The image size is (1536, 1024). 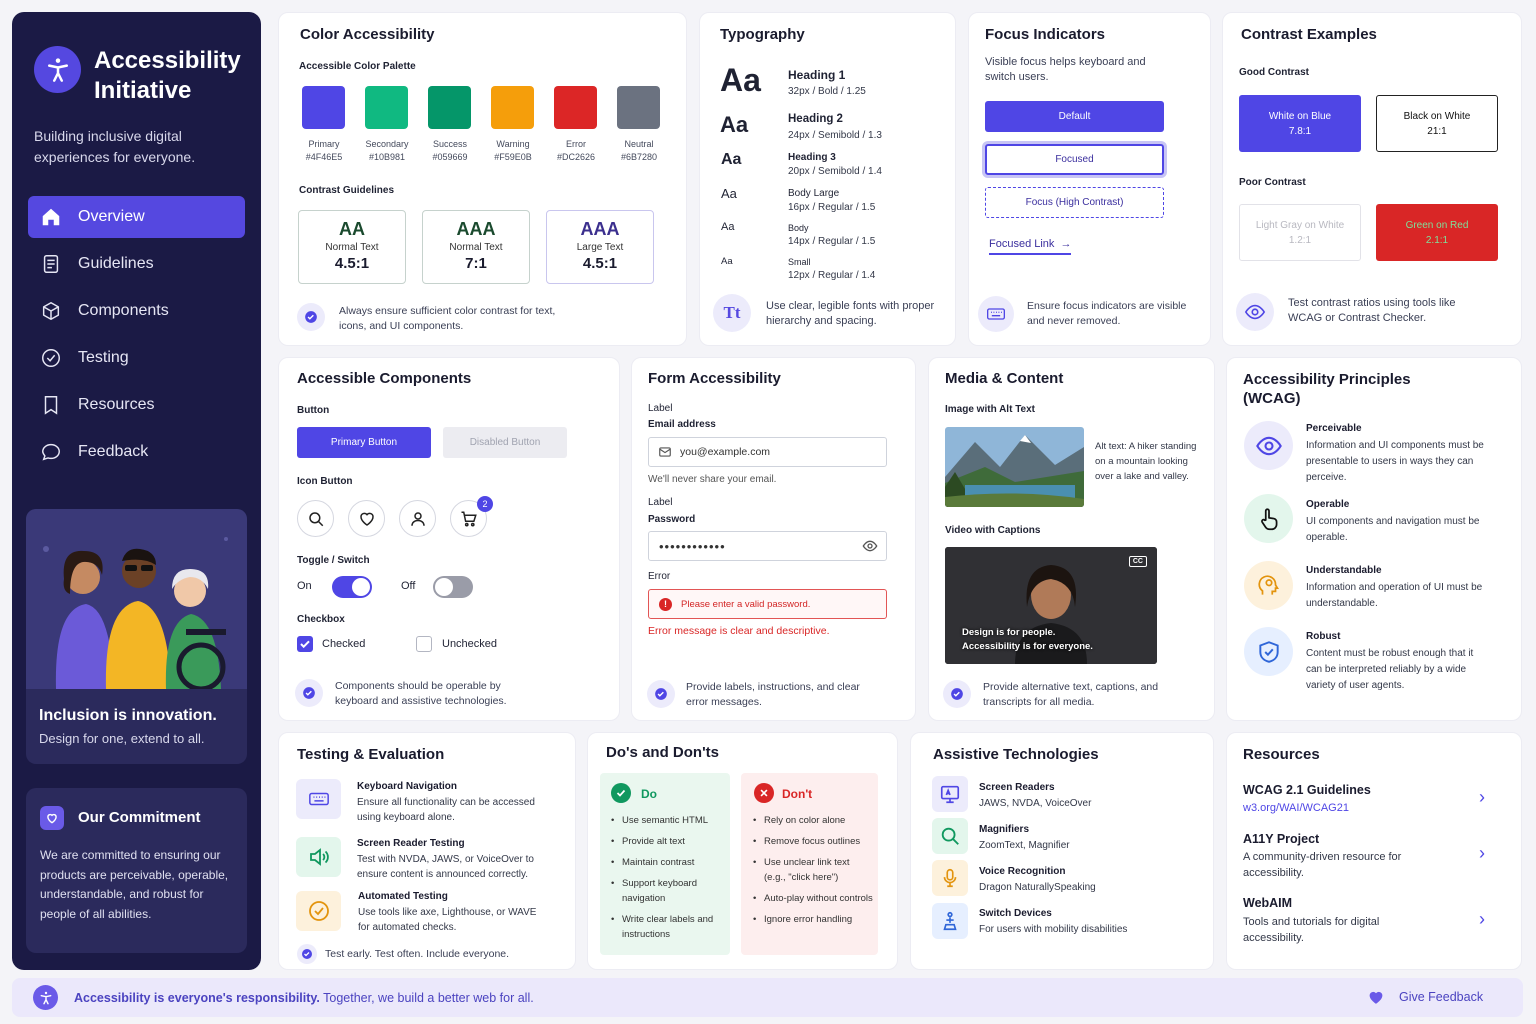 I want to click on sidebar-item-resources: Resources, so click(x=136, y=405).